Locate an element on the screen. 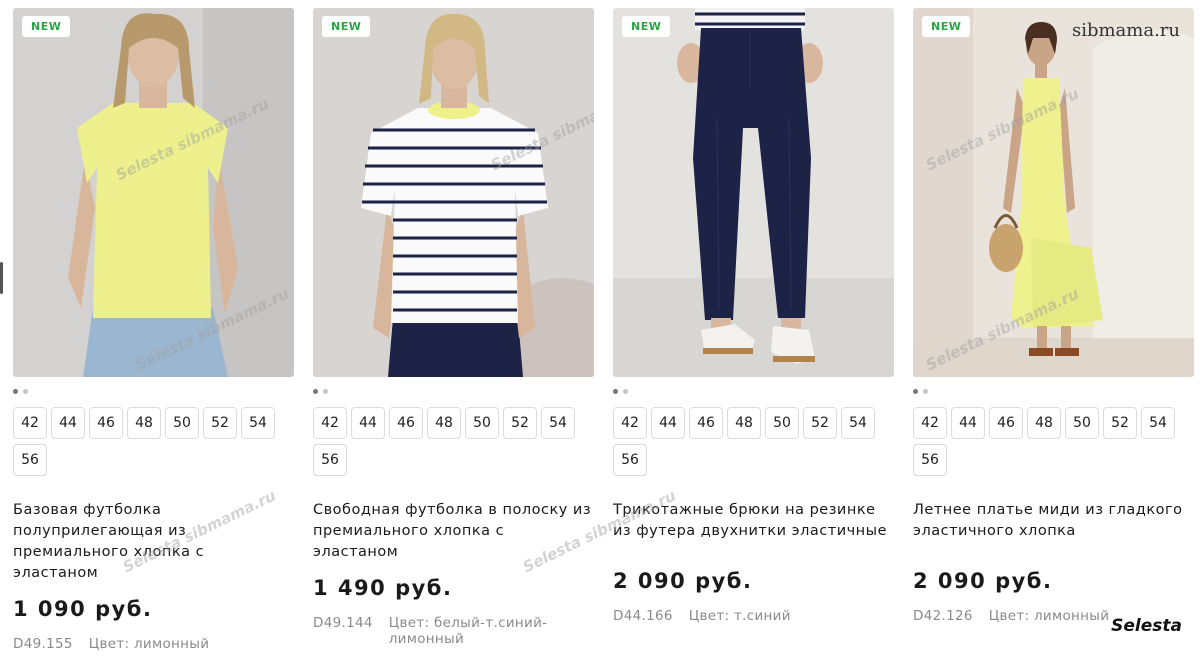  product-meta: D49.144 Цвет: белый-т.синий-лимонный is located at coordinates (441, 631).